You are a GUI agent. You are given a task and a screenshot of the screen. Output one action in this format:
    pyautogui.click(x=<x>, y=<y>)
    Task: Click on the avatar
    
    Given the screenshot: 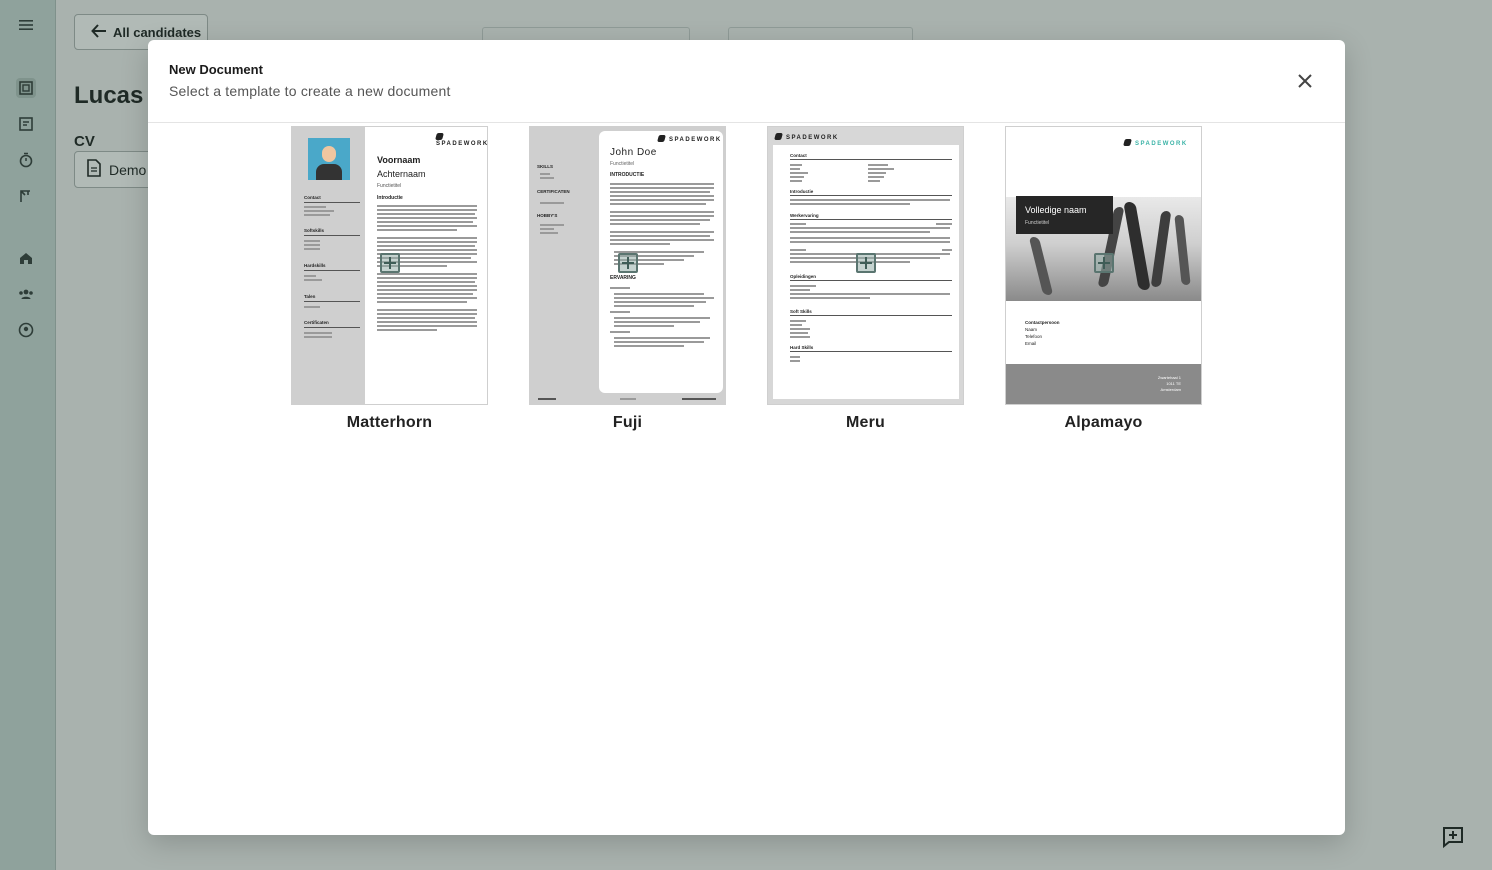 What is the action you would take?
    pyautogui.click(x=329, y=159)
    